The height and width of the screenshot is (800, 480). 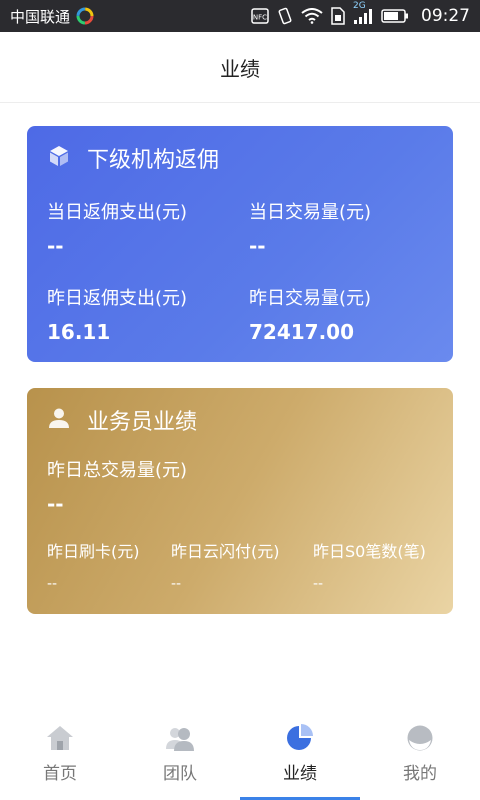 What do you see at coordinates (369, 565) in the screenshot?
I see `s0-count-stat: 昨日S0笔数(笔) --` at bounding box center [369, 565].